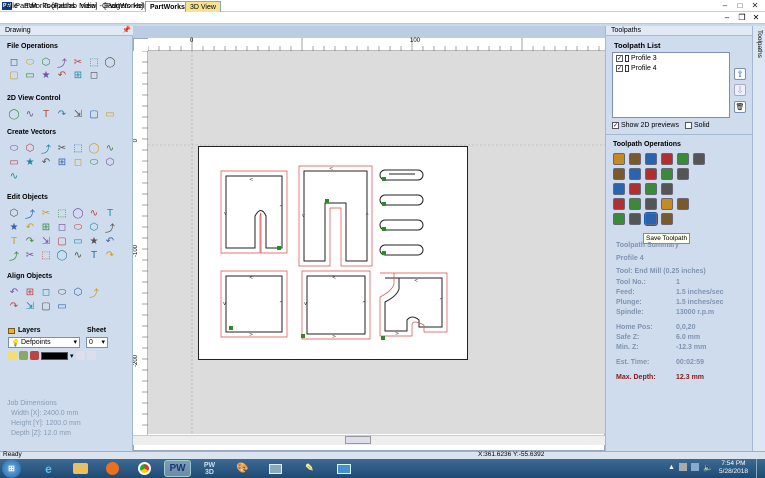 Image resolution: width=765 pixels, height=478 pixels. Describe the element at coordinates (62, 63) in the screenshot. I see `save-as-icon: ⤴` at that location.